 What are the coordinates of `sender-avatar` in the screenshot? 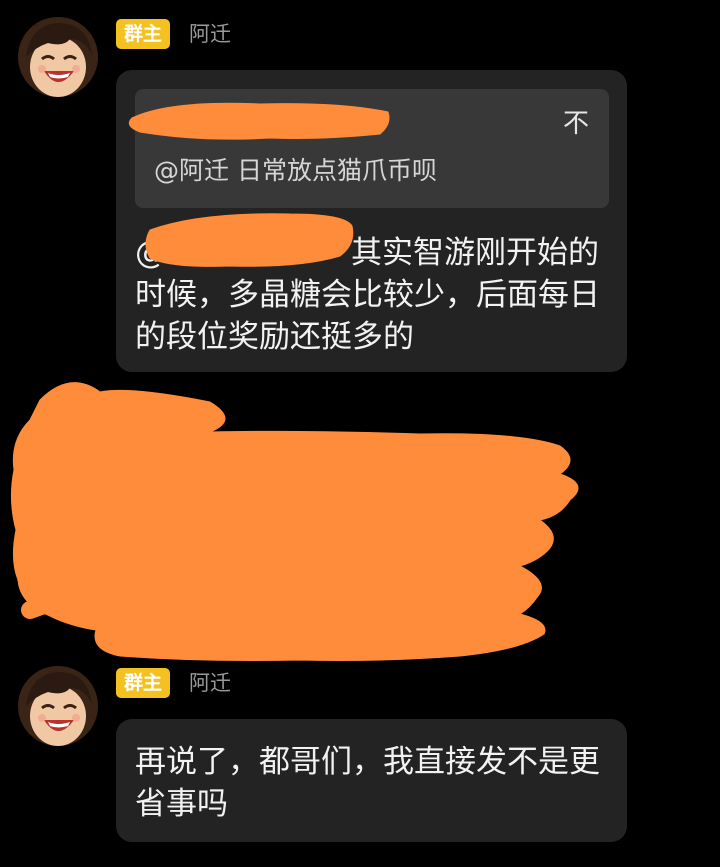 It's located at (58, 706).